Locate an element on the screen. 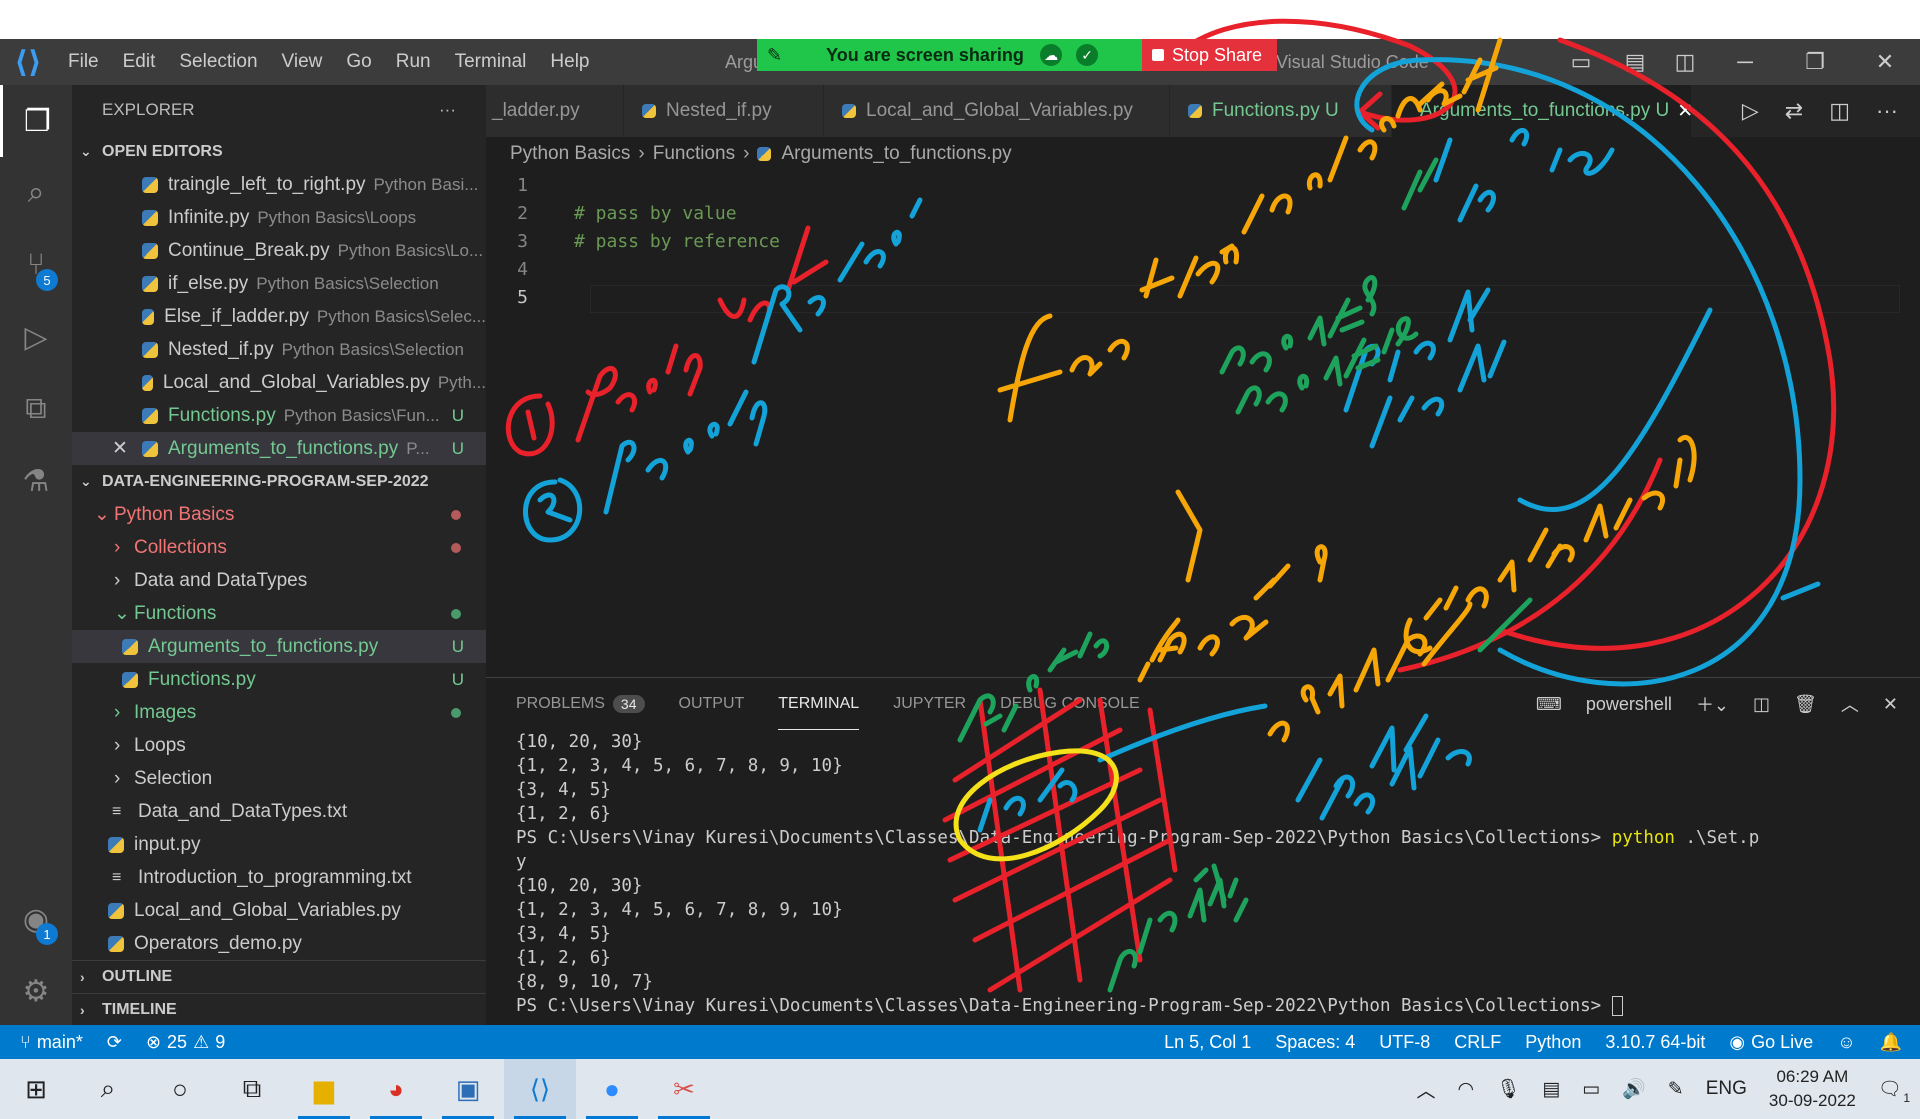  stop-share-button: Stop Share is located at coordinates (1209, 55).